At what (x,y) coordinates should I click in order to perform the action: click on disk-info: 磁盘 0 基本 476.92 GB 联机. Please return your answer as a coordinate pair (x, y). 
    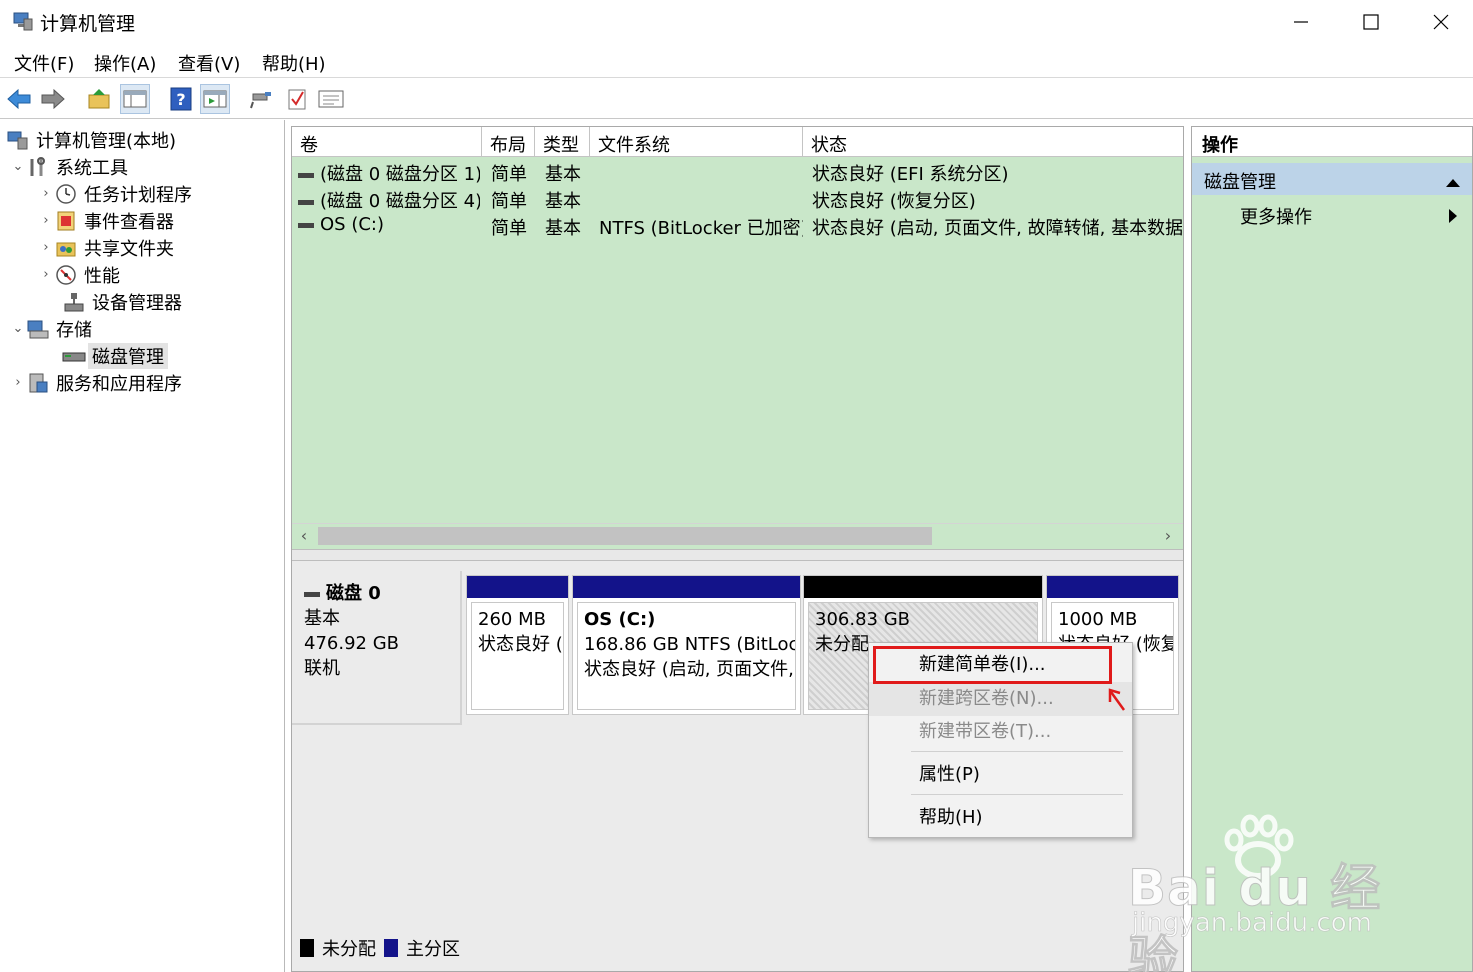
    Looking at the image, I should click on (377, 648).